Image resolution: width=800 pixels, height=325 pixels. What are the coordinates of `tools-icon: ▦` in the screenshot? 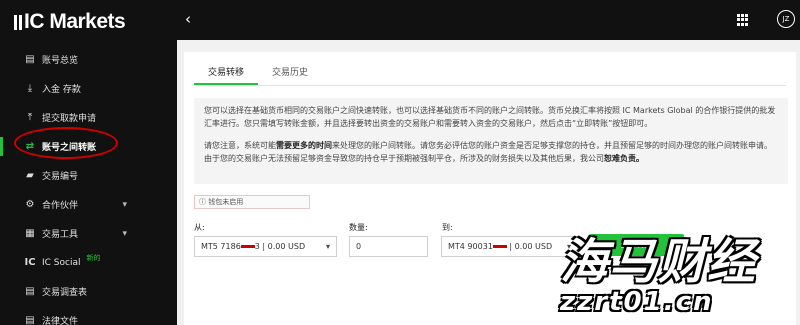 It's located at (30, 233).